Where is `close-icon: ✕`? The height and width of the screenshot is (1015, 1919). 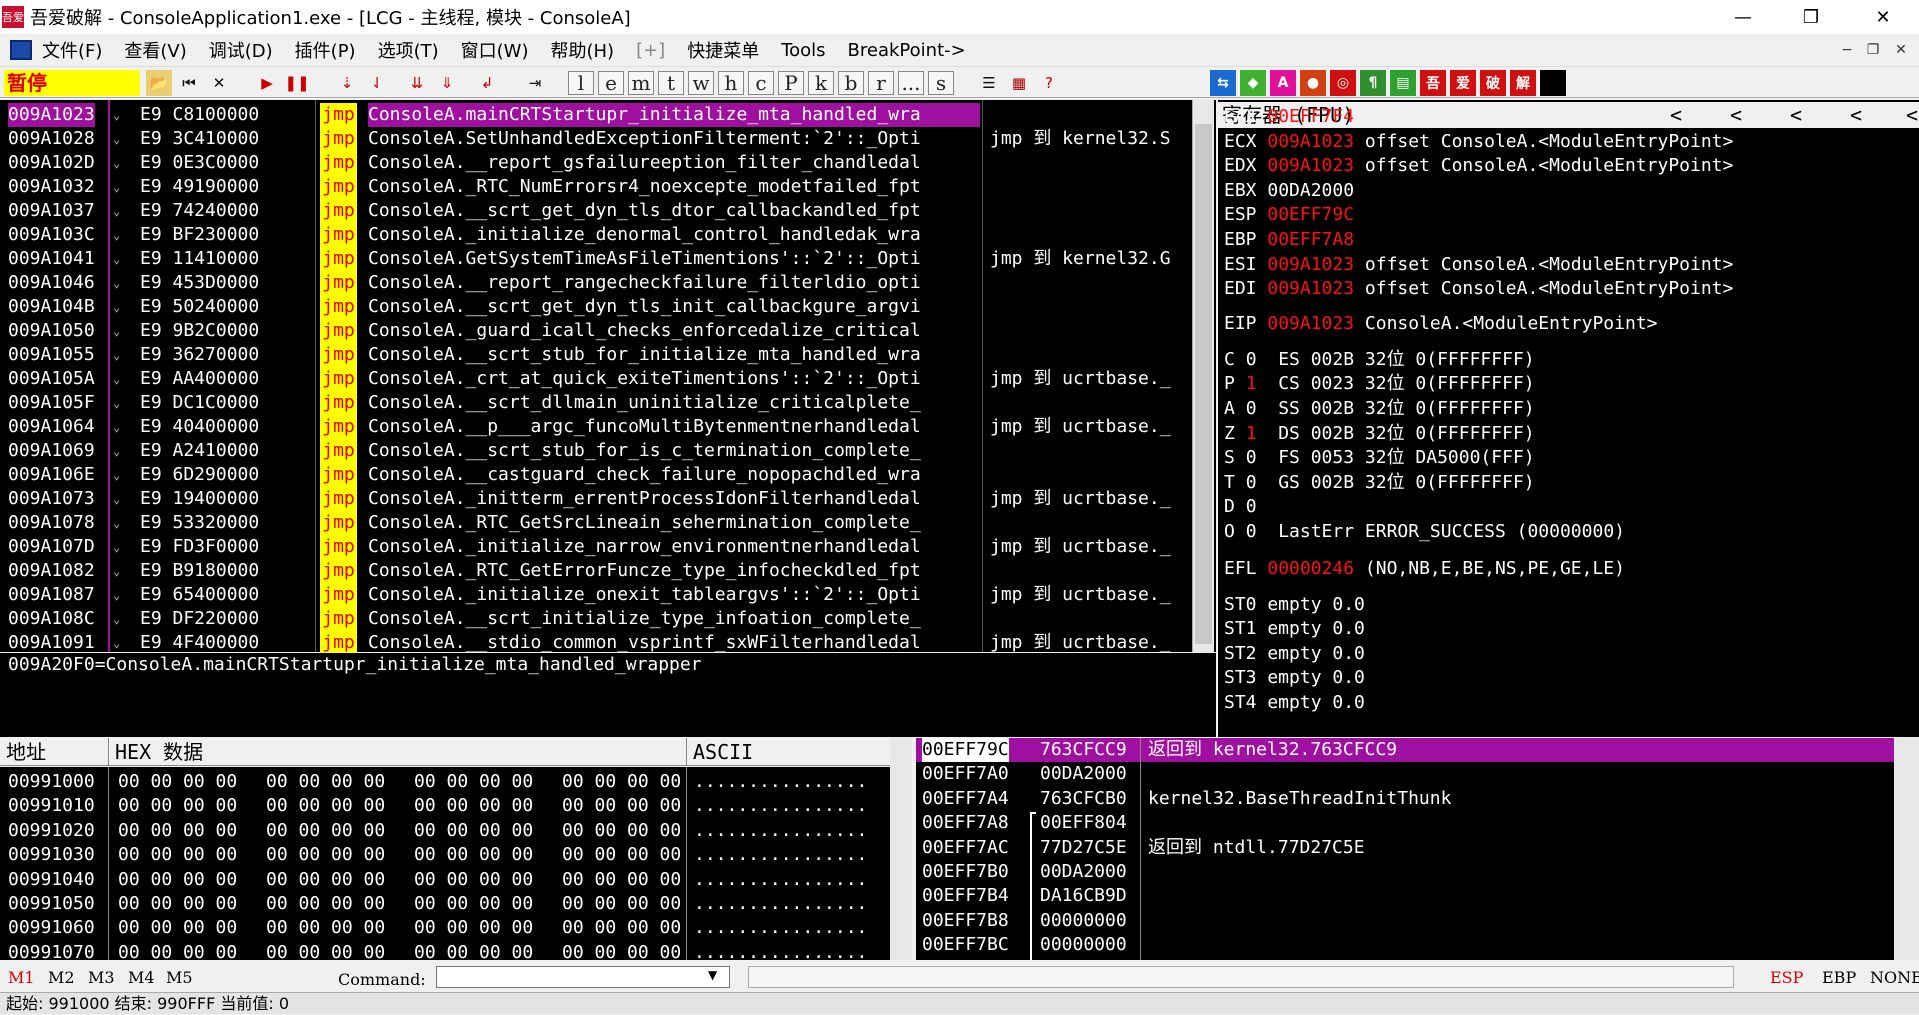
close-icon: ✕ is located at coordinates (219, 83).